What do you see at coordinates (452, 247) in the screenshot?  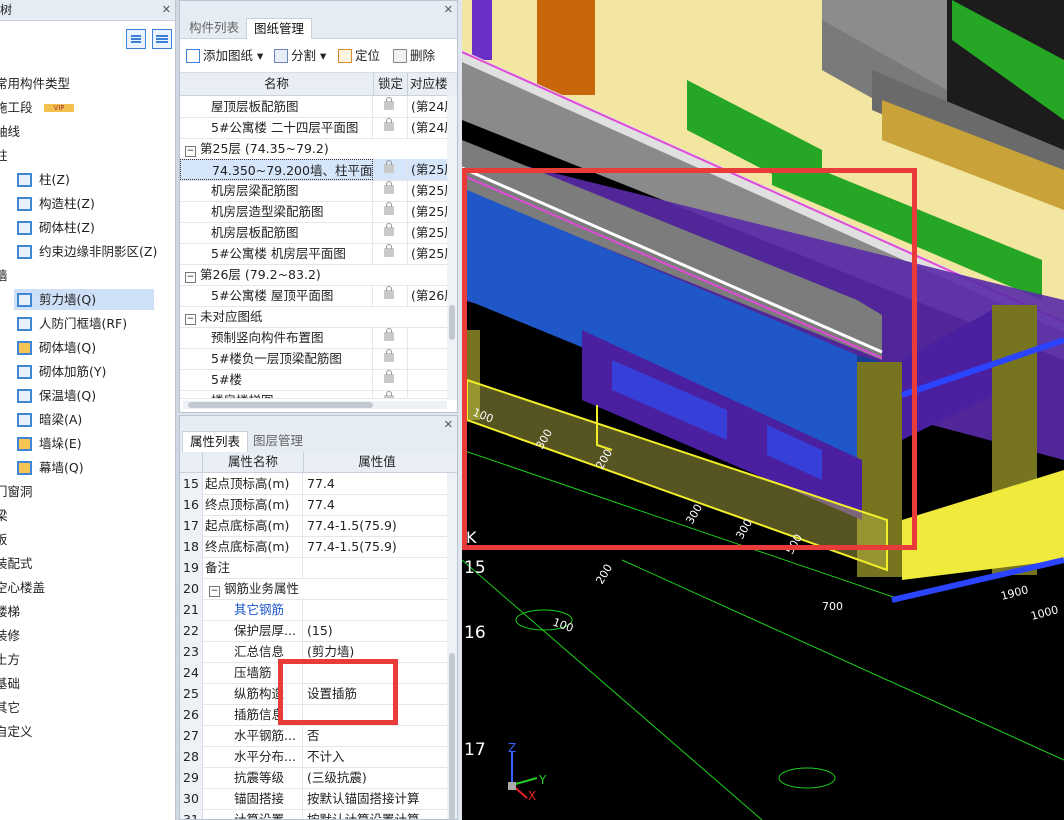 I see `drawing-vertical-scrollbar` at bounding box center [452, 247].